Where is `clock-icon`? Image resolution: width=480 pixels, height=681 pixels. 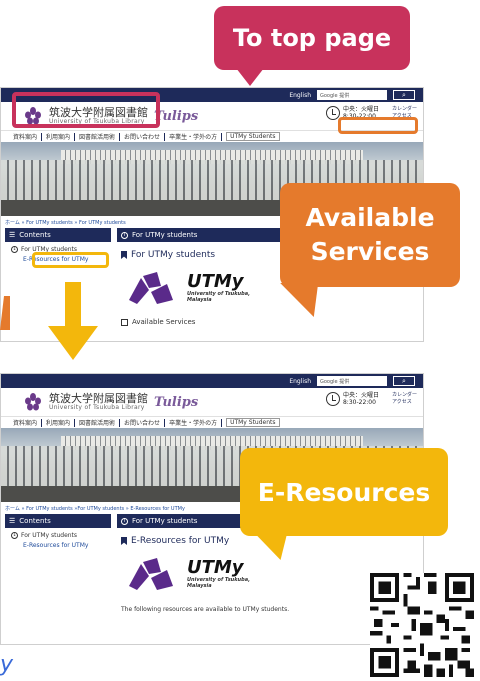
clock-icon is located at coordinates (332, 399).